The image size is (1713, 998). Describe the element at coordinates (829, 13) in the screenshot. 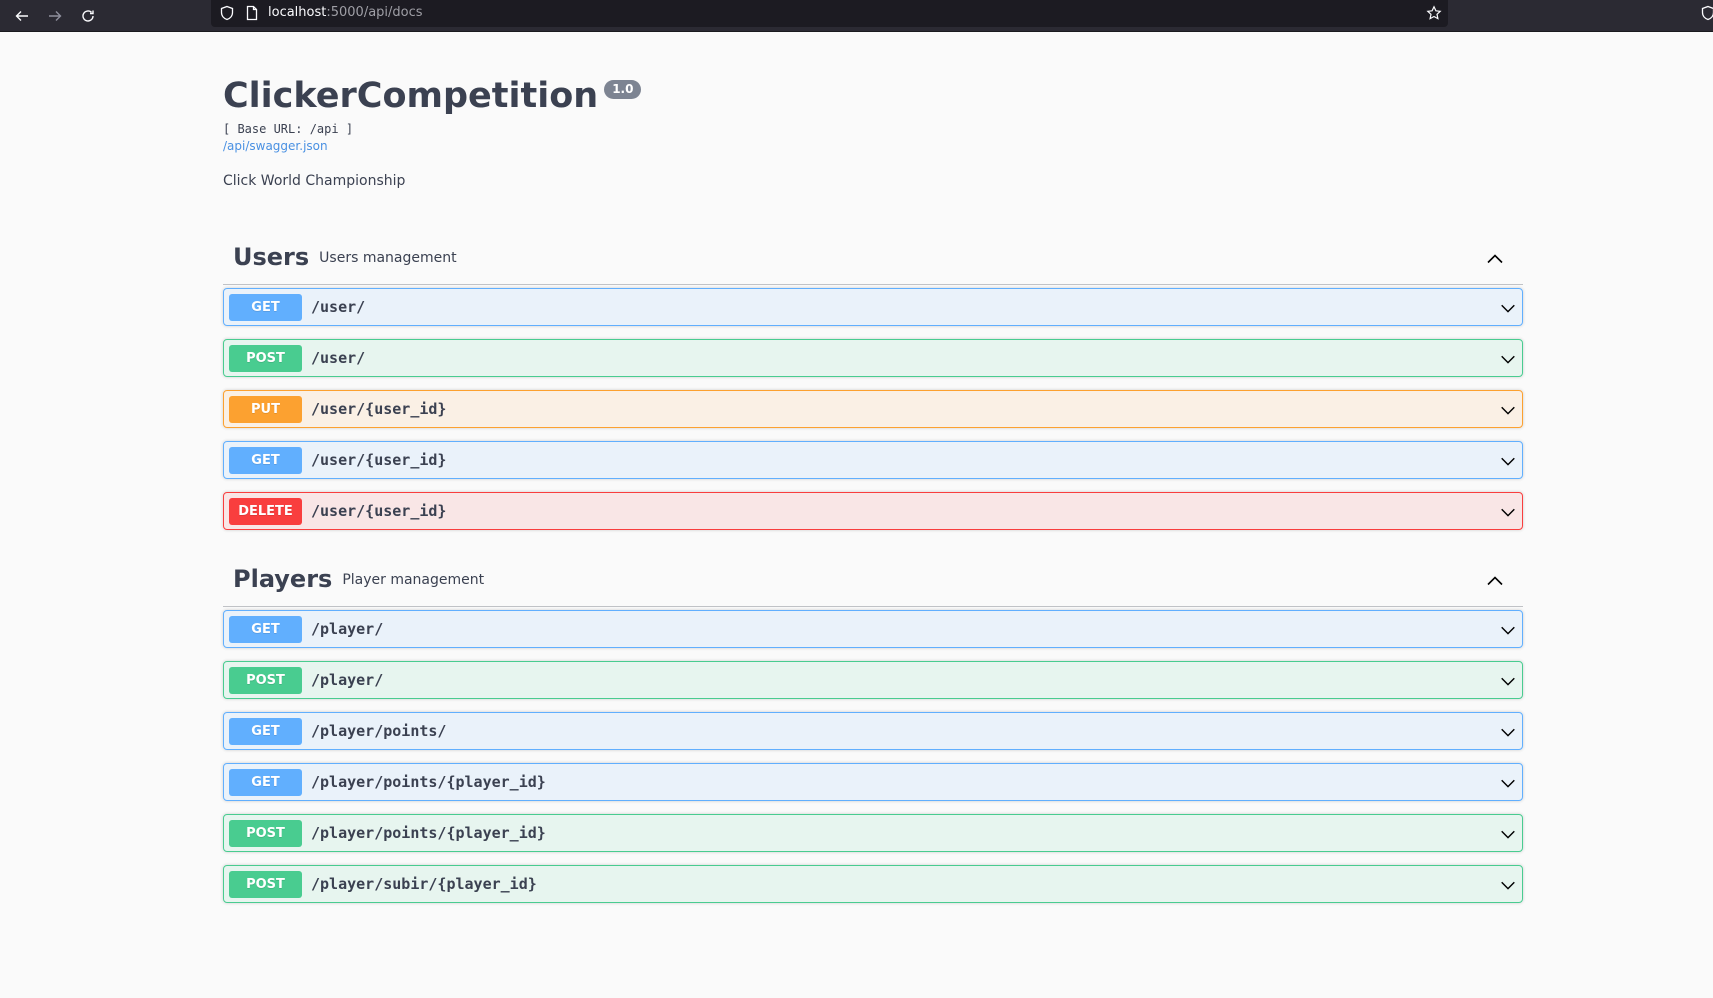

I see `address-bar: localhost:5000/api/docs` at that location.